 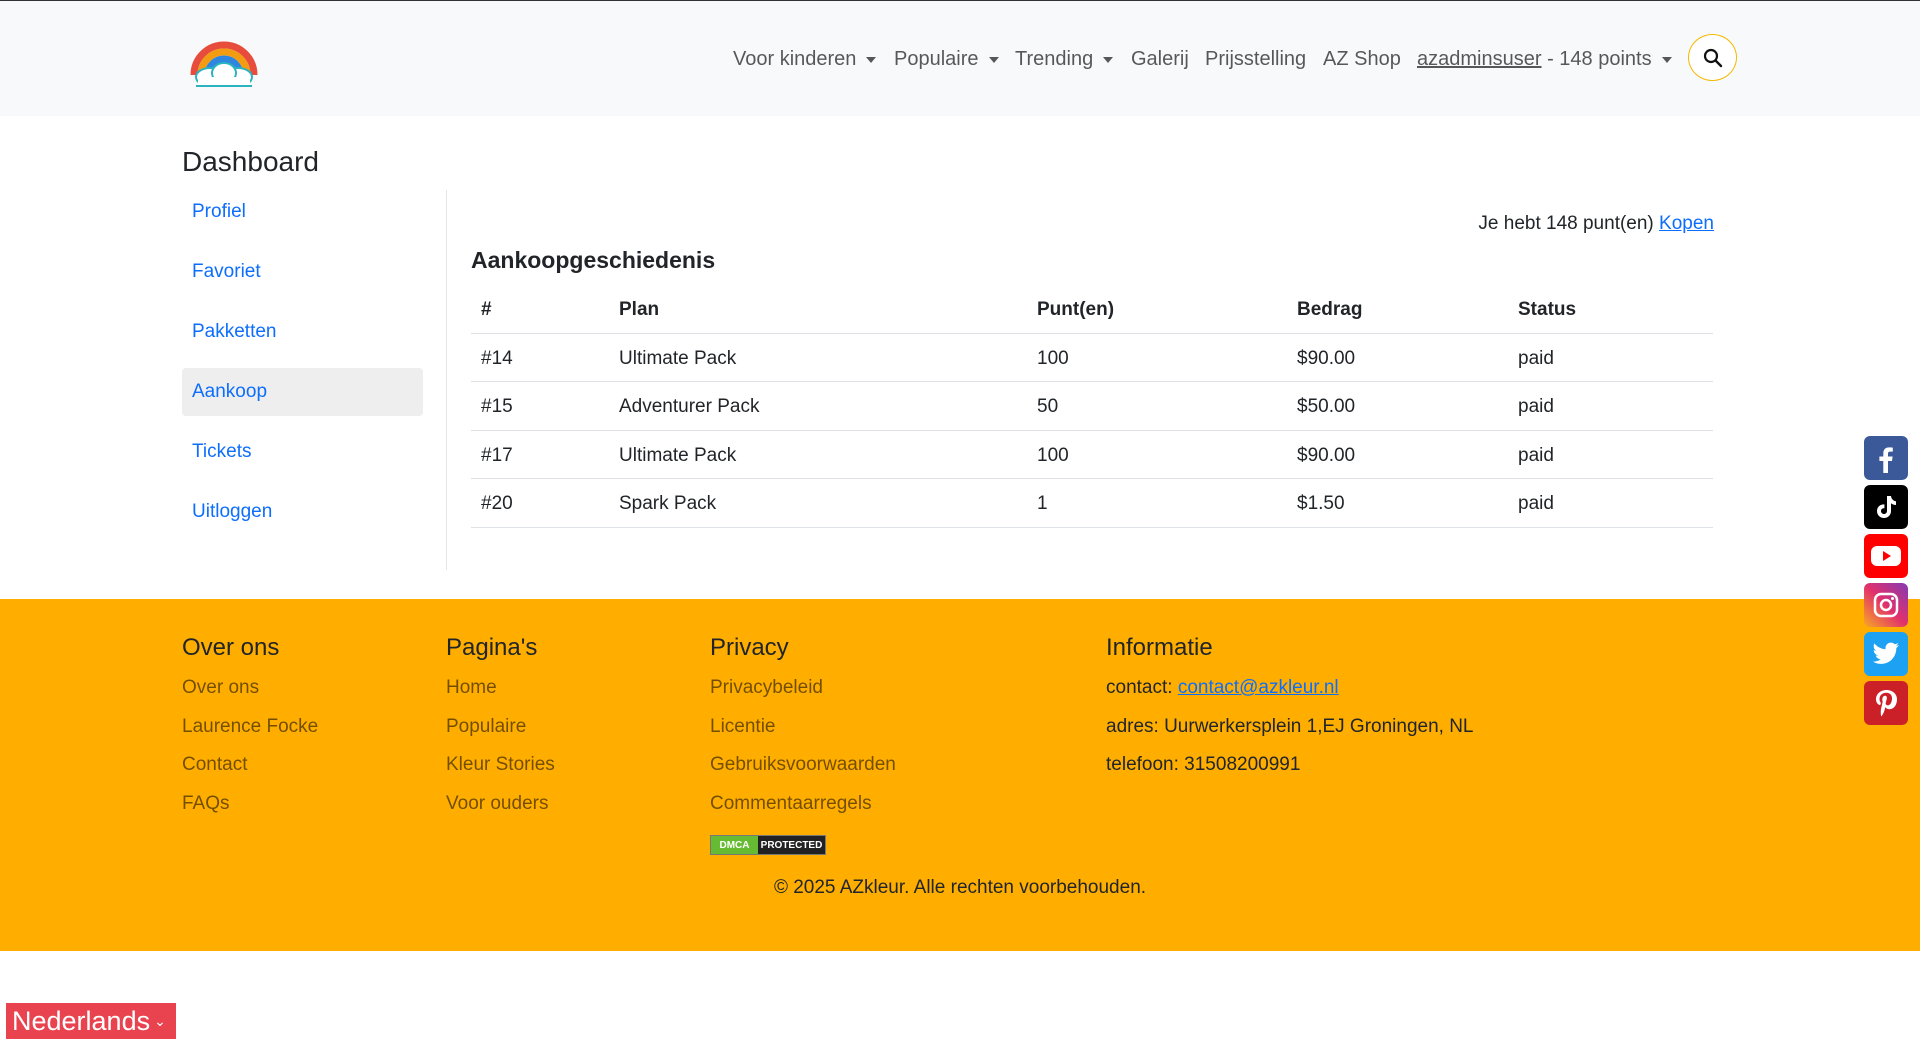 I want to click on contact-line: contact: contact@azkleur.nl, so click(x=1222, y=687).